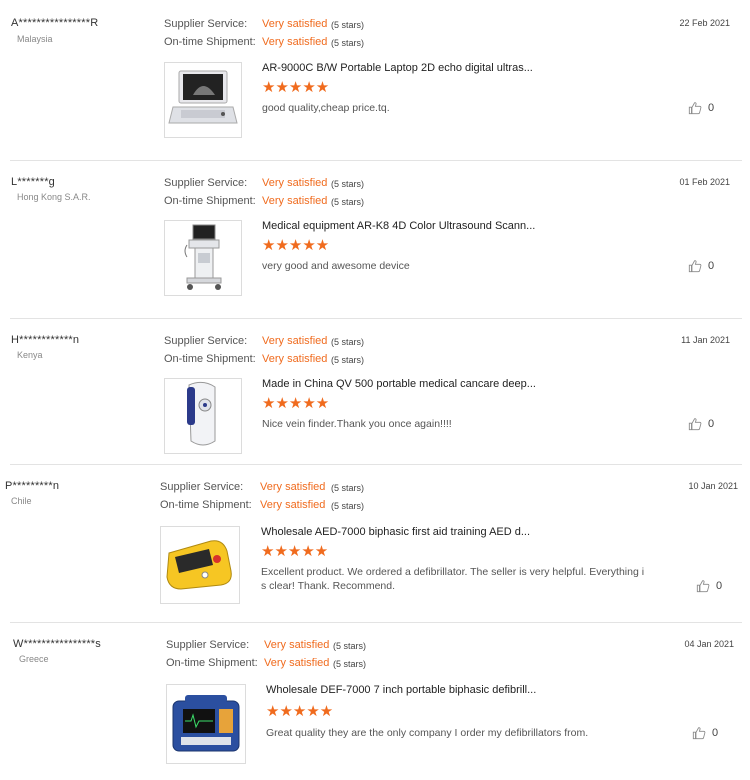 The image size is (750, 780). What do you see at coordinates (328, 586) in the screenshot?
I see `review-comment-line-2: s clear! Thank. Recommend.` at bounding box center [328, 586].